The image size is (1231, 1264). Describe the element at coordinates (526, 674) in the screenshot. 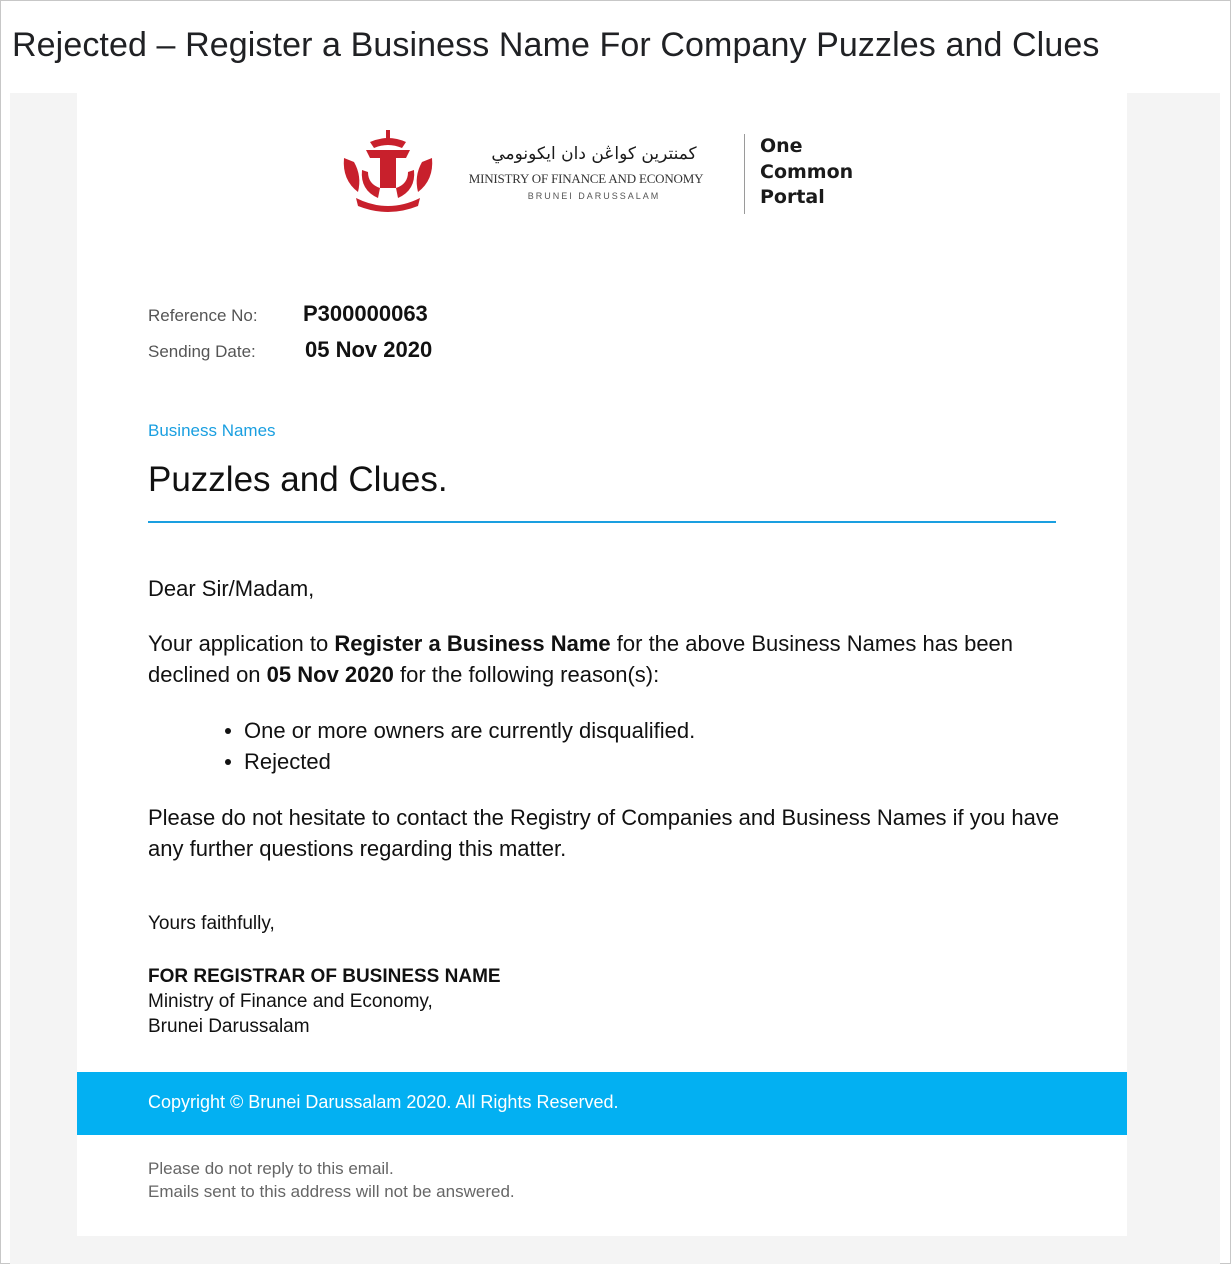

I see `para1-text-e: for the following reason(s):` at that location.